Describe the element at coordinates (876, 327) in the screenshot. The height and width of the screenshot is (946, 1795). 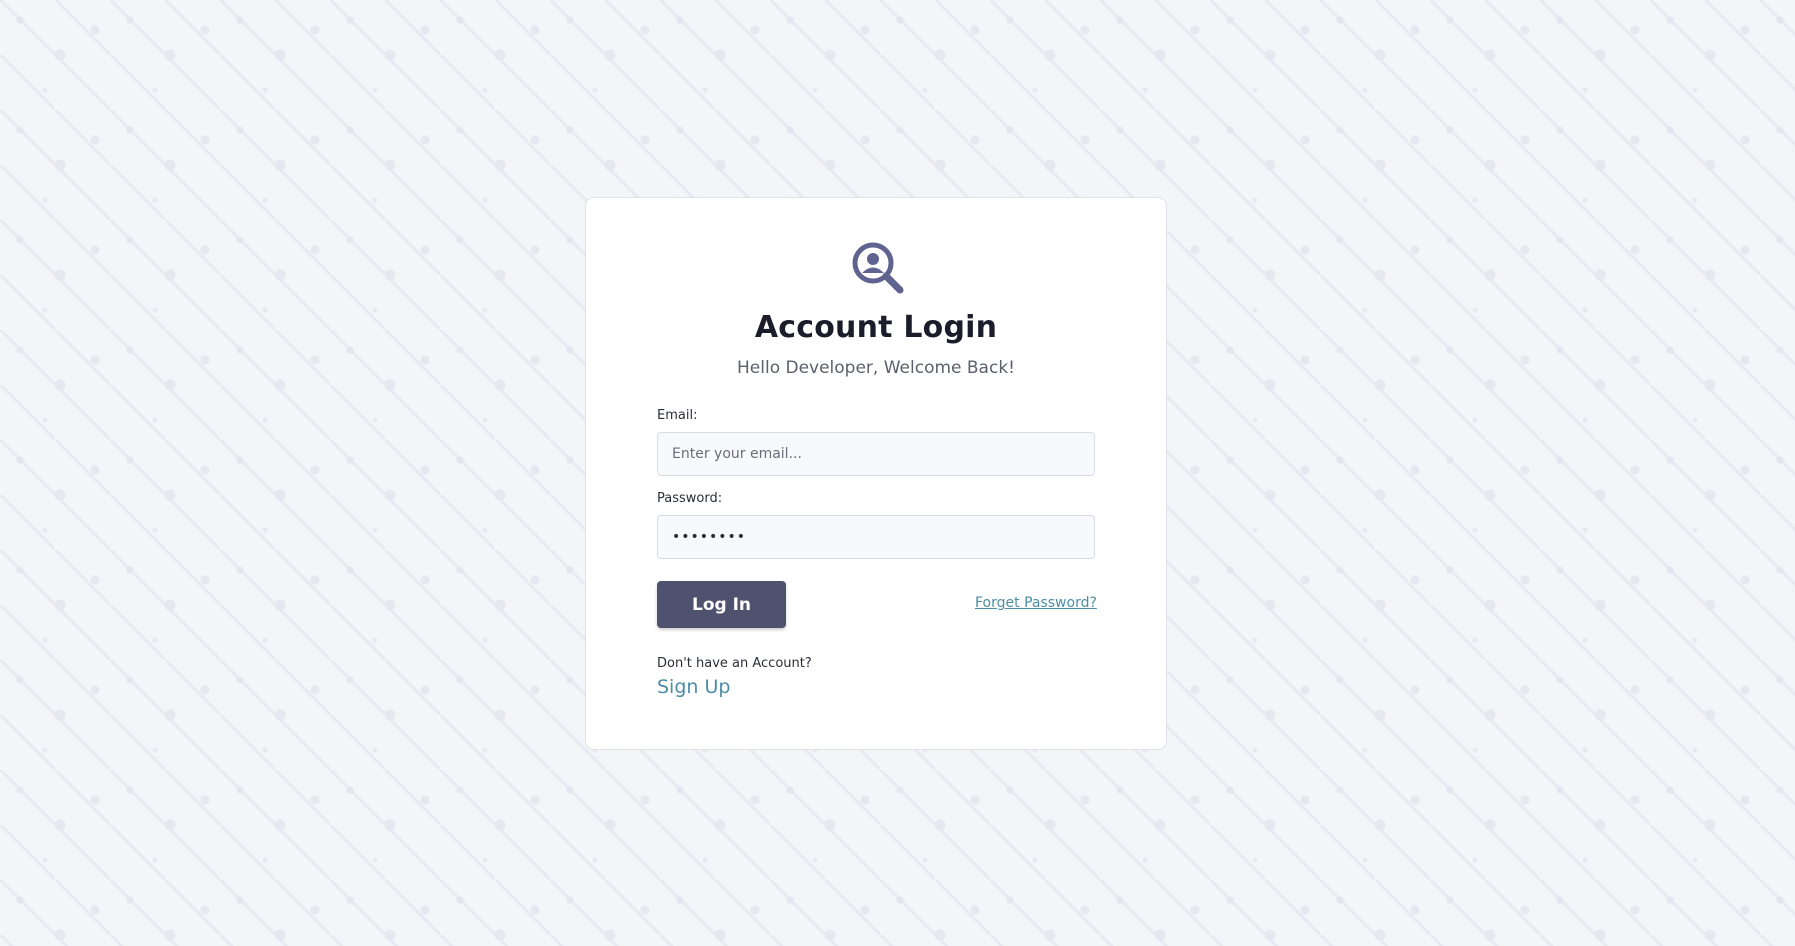
I see `page-title: Account Login` at that location.